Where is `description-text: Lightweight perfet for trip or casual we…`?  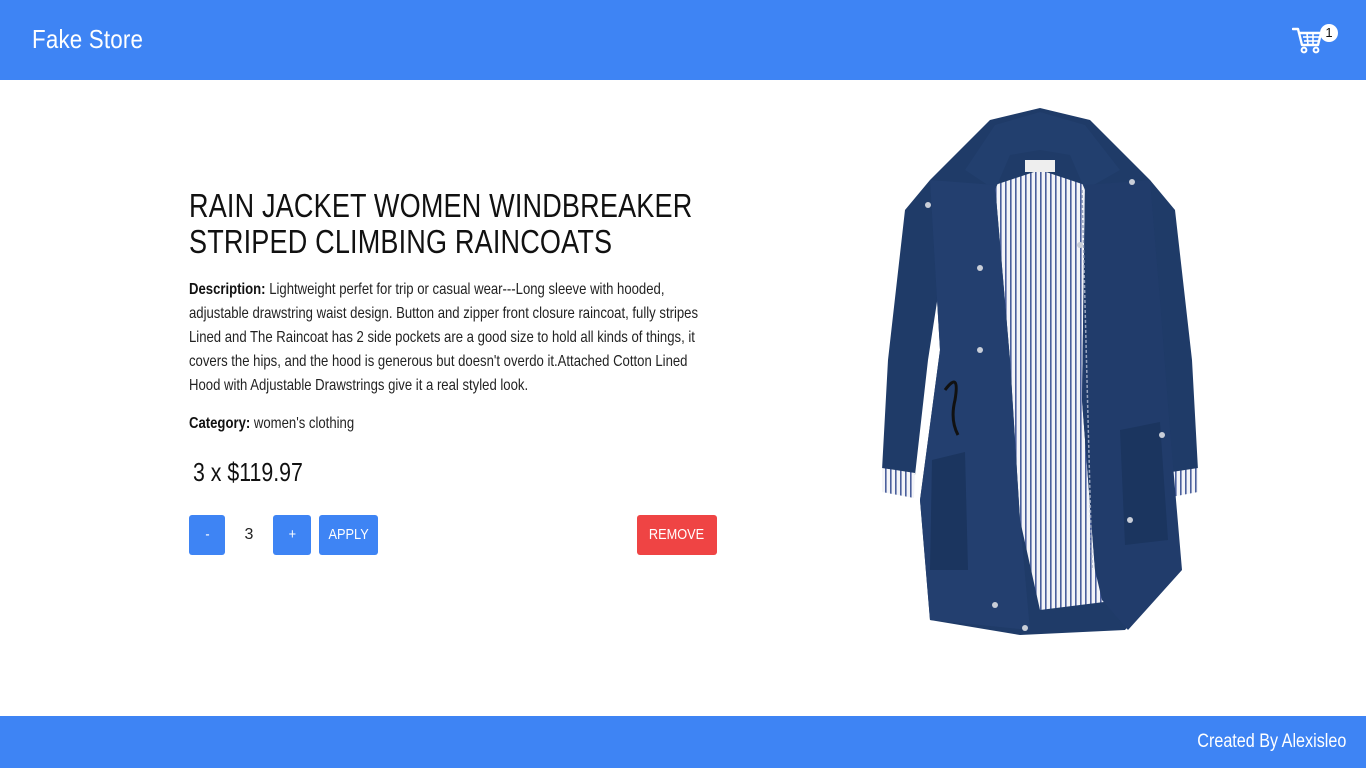
description-text: Lightweight perfet for trip or casual we… is located at coordinates (444, 337).